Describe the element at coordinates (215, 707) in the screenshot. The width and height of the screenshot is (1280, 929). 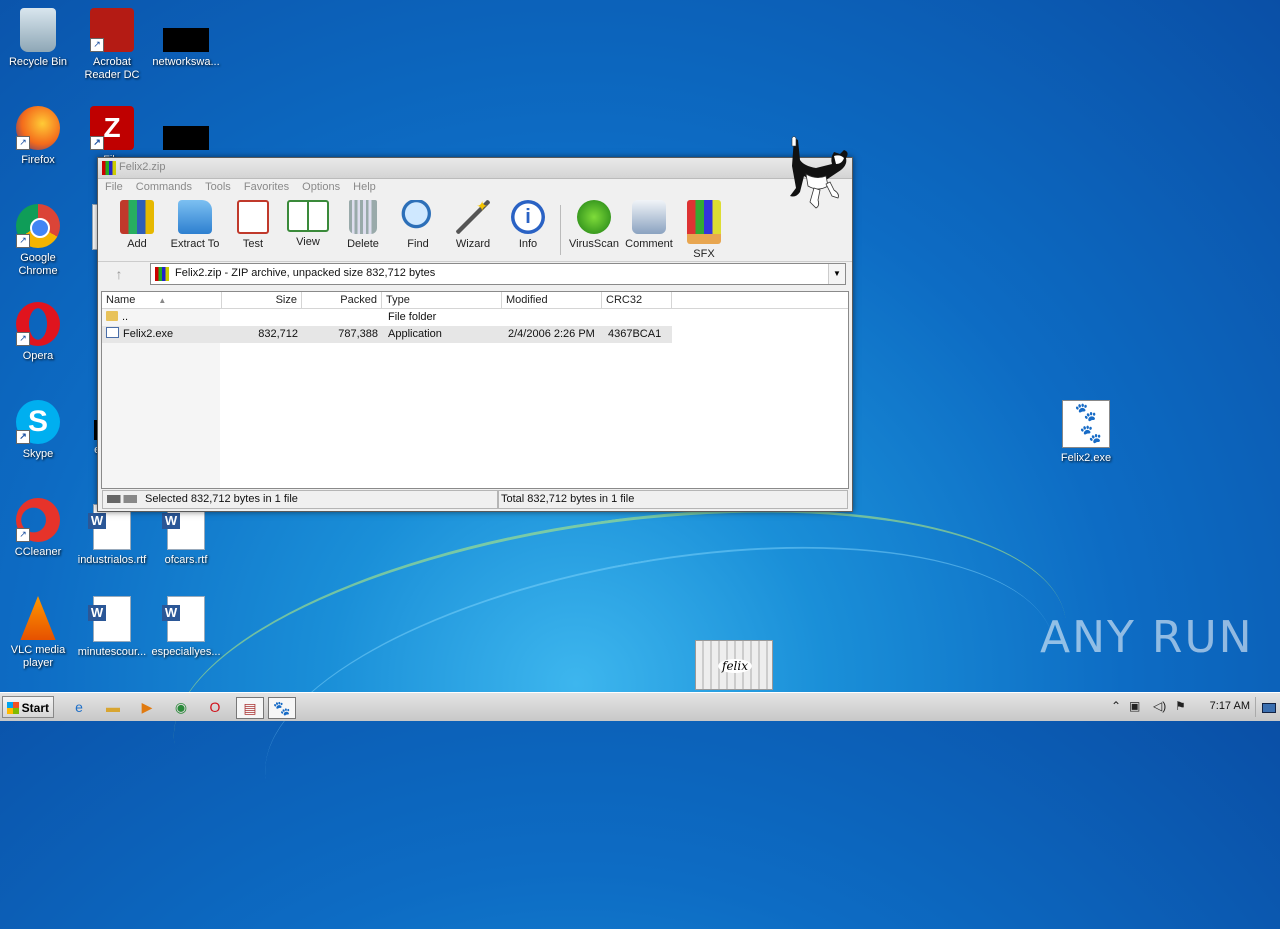
I see `opera-icon: O` at that location.